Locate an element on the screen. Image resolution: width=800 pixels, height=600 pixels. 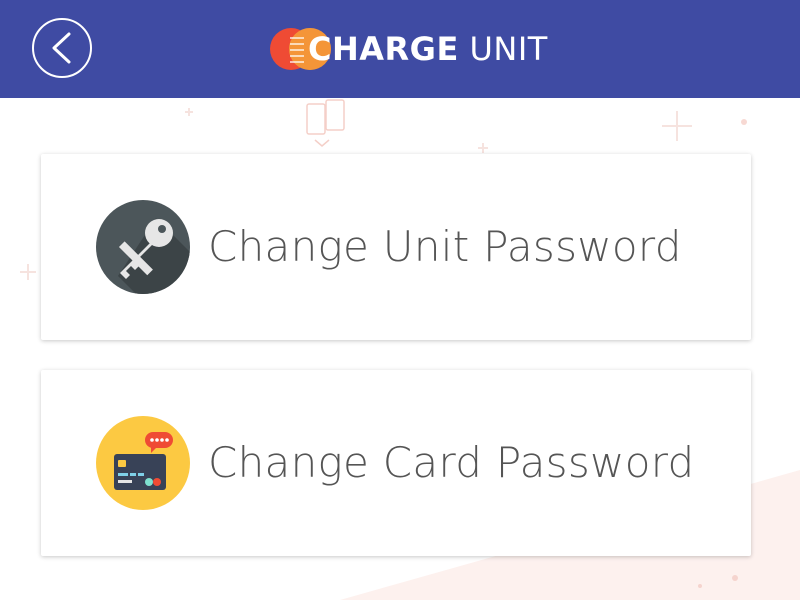
logo-text-bold: CHARGE is located at coordinates (383, 49).